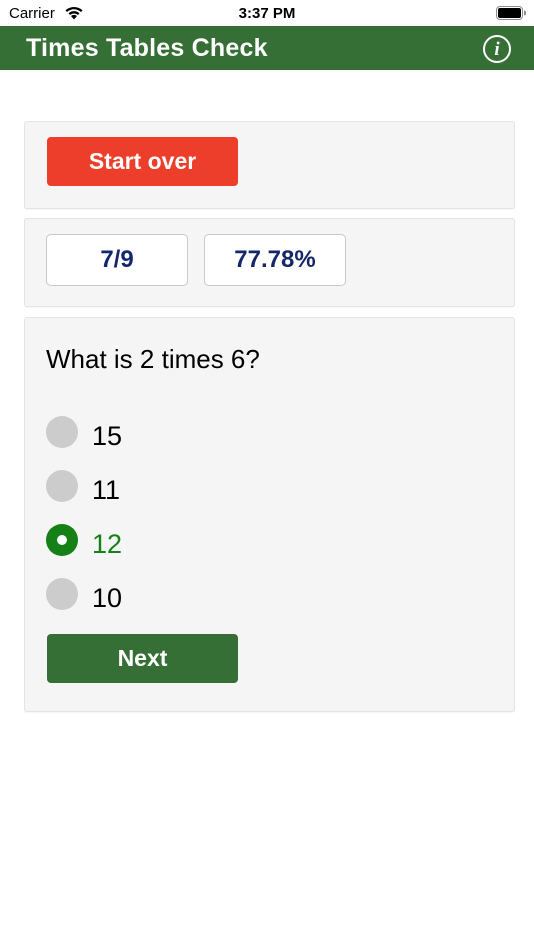 The image size is (534, 950). What do you see at coordinates (107, 544) in the screenshot?
I see `option-label: 12` at bounding box center [107, 544].